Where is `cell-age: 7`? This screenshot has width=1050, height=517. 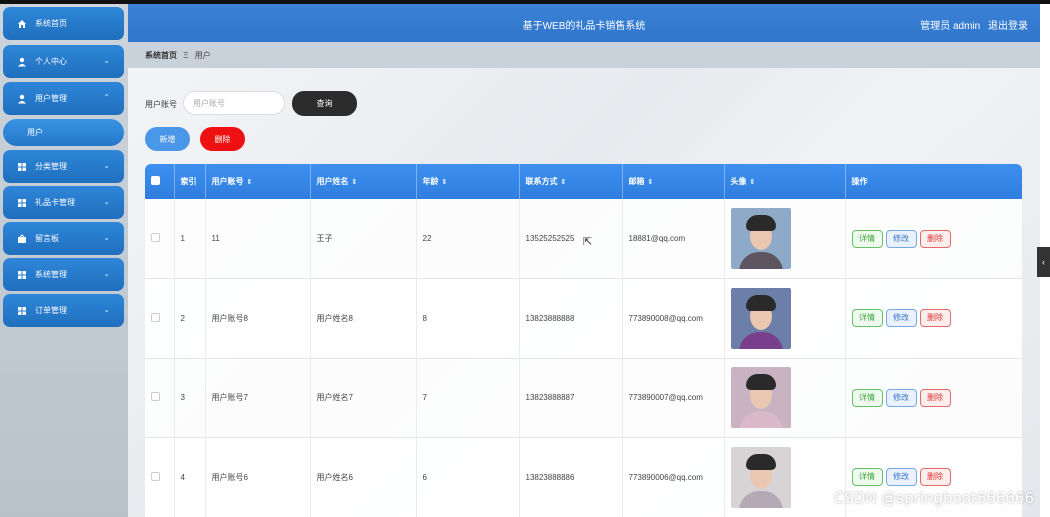 cell-age: 7 is located at coordinates (468, 398).